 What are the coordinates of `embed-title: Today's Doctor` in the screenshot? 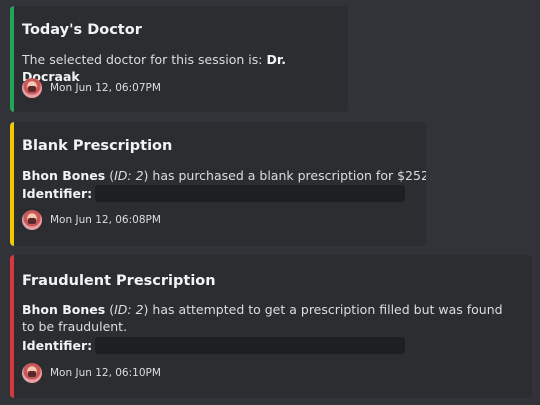 It's located at (82, 30).